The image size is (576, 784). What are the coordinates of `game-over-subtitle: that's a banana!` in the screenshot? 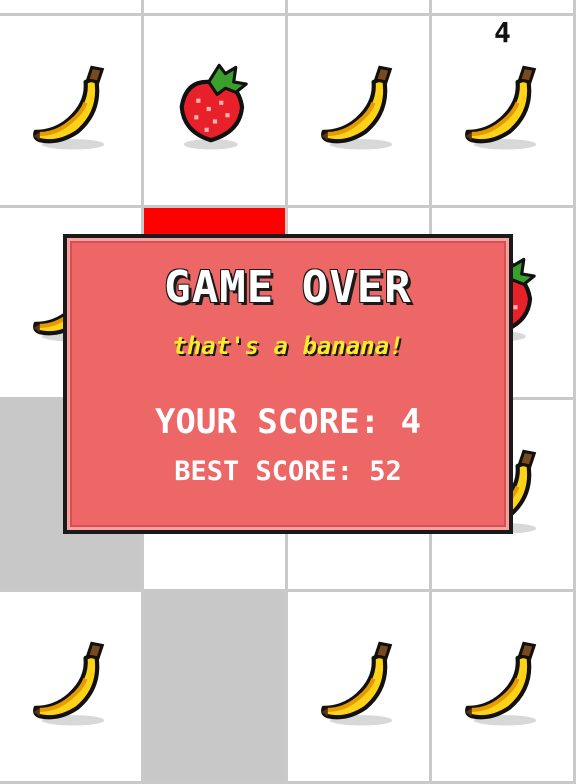 It's located at (288, 346).